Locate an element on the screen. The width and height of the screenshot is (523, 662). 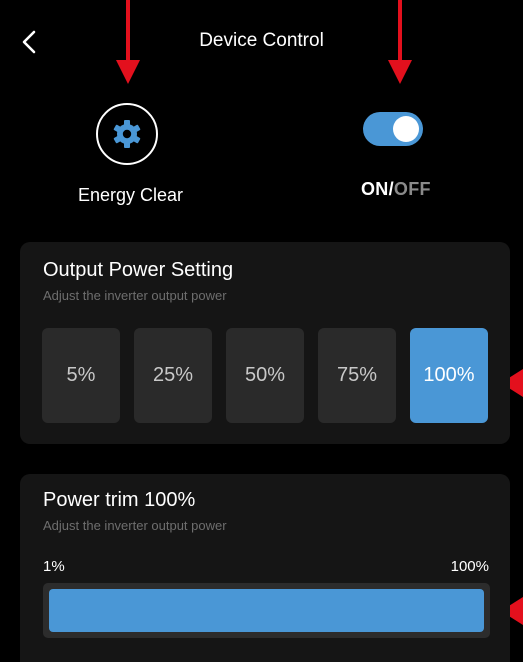
energy-clear-button is located at coordinates (127, 134).